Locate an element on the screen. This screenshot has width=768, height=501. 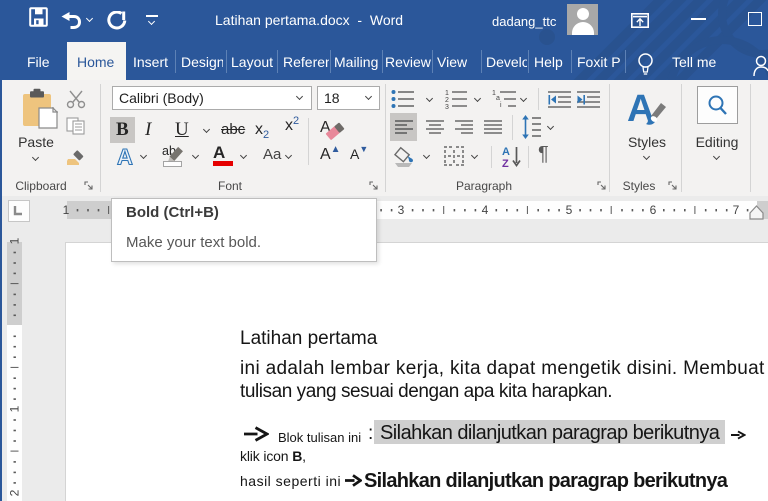
svg-text: 6 is located at coordinates (653, 210).